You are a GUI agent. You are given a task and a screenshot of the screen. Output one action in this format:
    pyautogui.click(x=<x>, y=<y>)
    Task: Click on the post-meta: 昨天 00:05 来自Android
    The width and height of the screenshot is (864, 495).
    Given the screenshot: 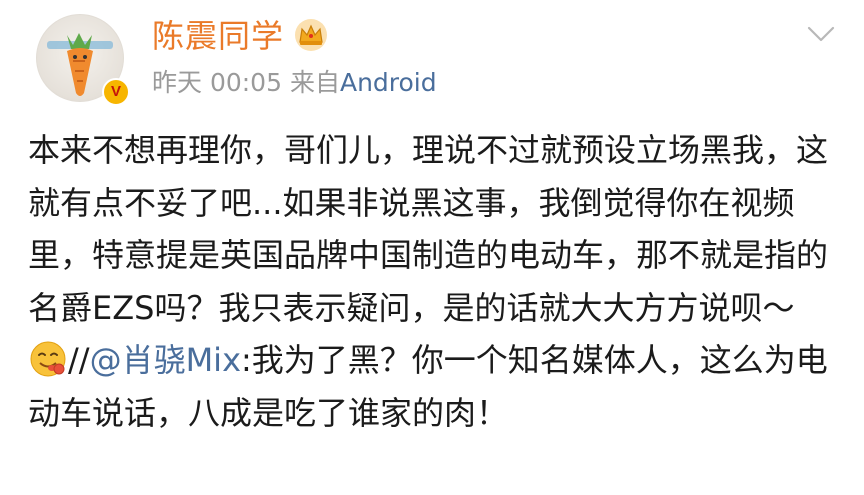 What is the action you would take?
    pyautogui.click(x=294, y=83)
    